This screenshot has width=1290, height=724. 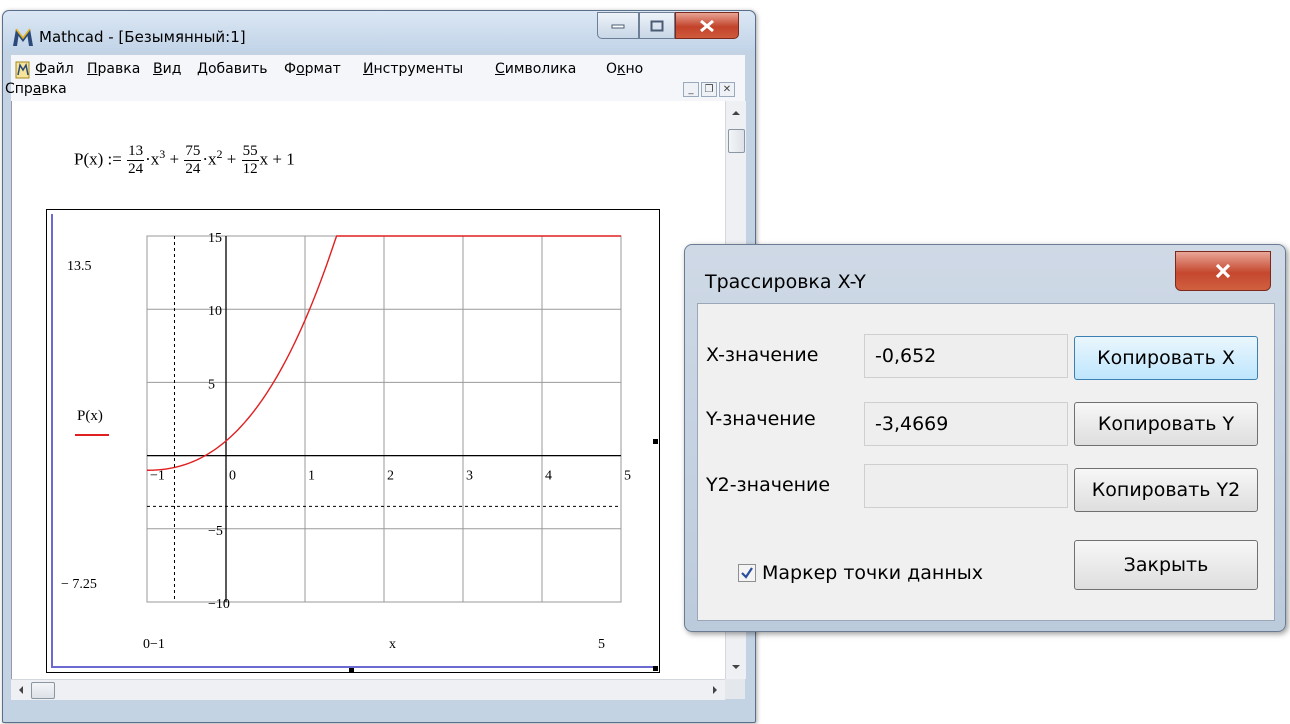 I want to click on function-definition: P(x) := 13 24 ·x3 + 75 24 ·x2 + 55 12 x + 1, so click(x=184, y=160).